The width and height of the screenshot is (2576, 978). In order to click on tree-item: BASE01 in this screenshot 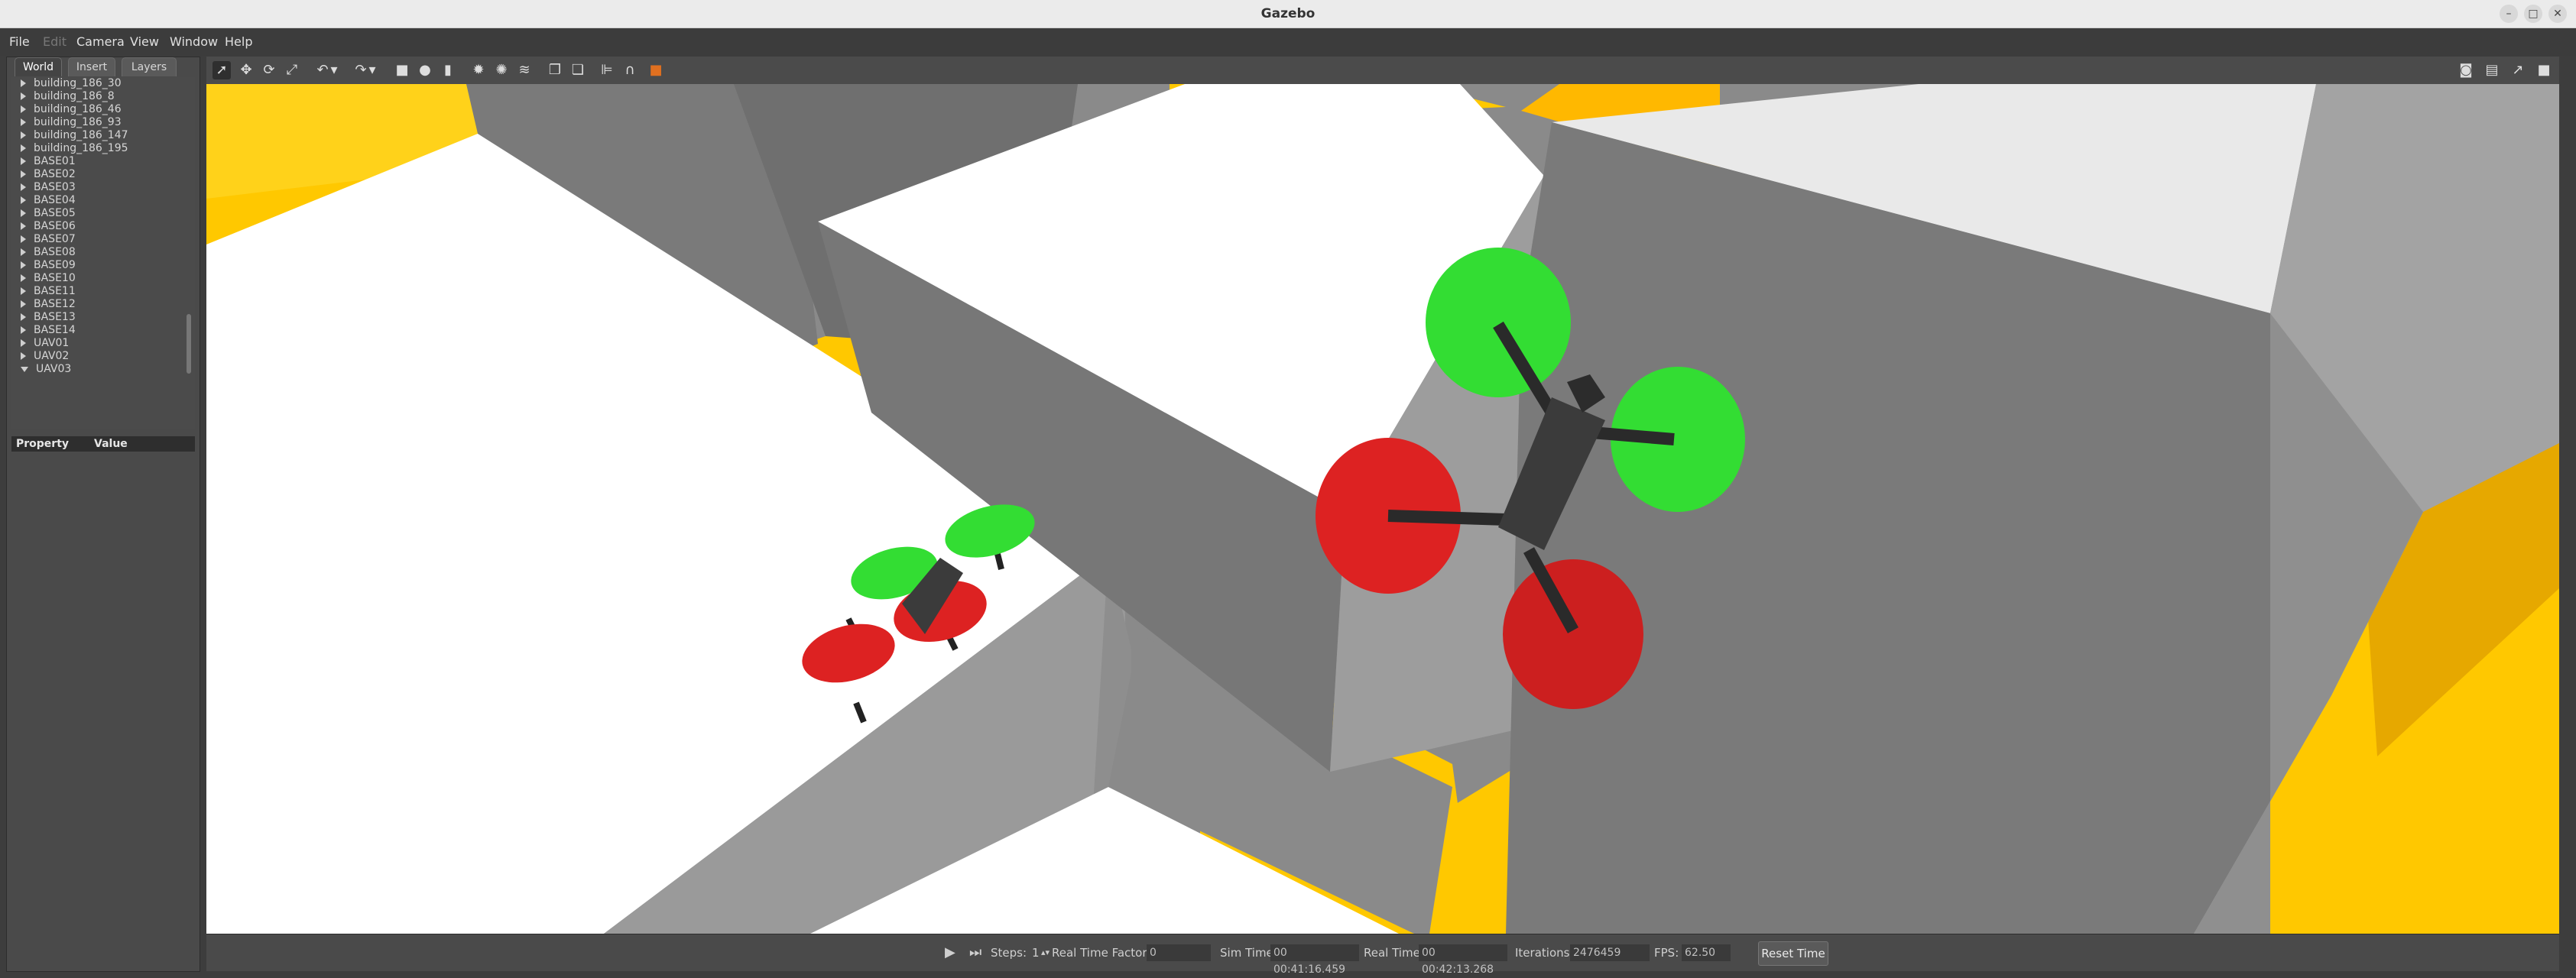, I will do `click(48, 161)`.